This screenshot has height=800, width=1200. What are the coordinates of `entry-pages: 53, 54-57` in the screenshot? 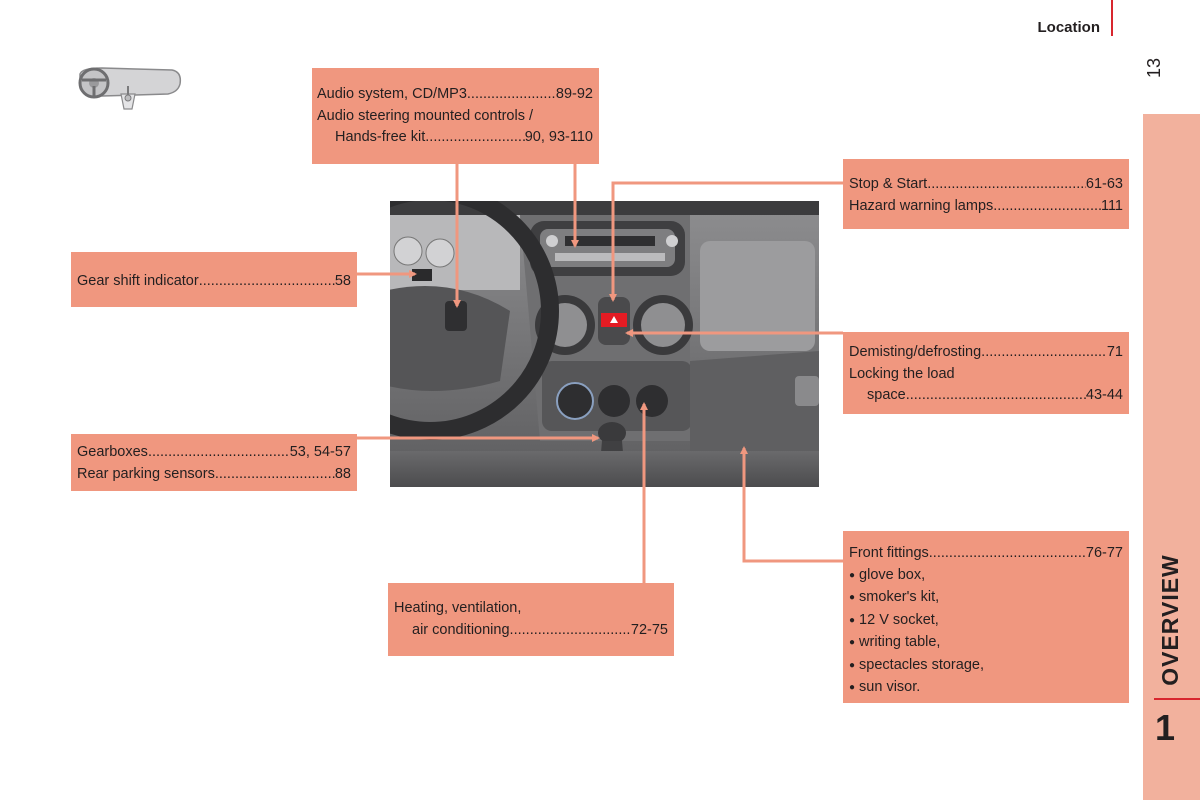 It's located at (320, 453).